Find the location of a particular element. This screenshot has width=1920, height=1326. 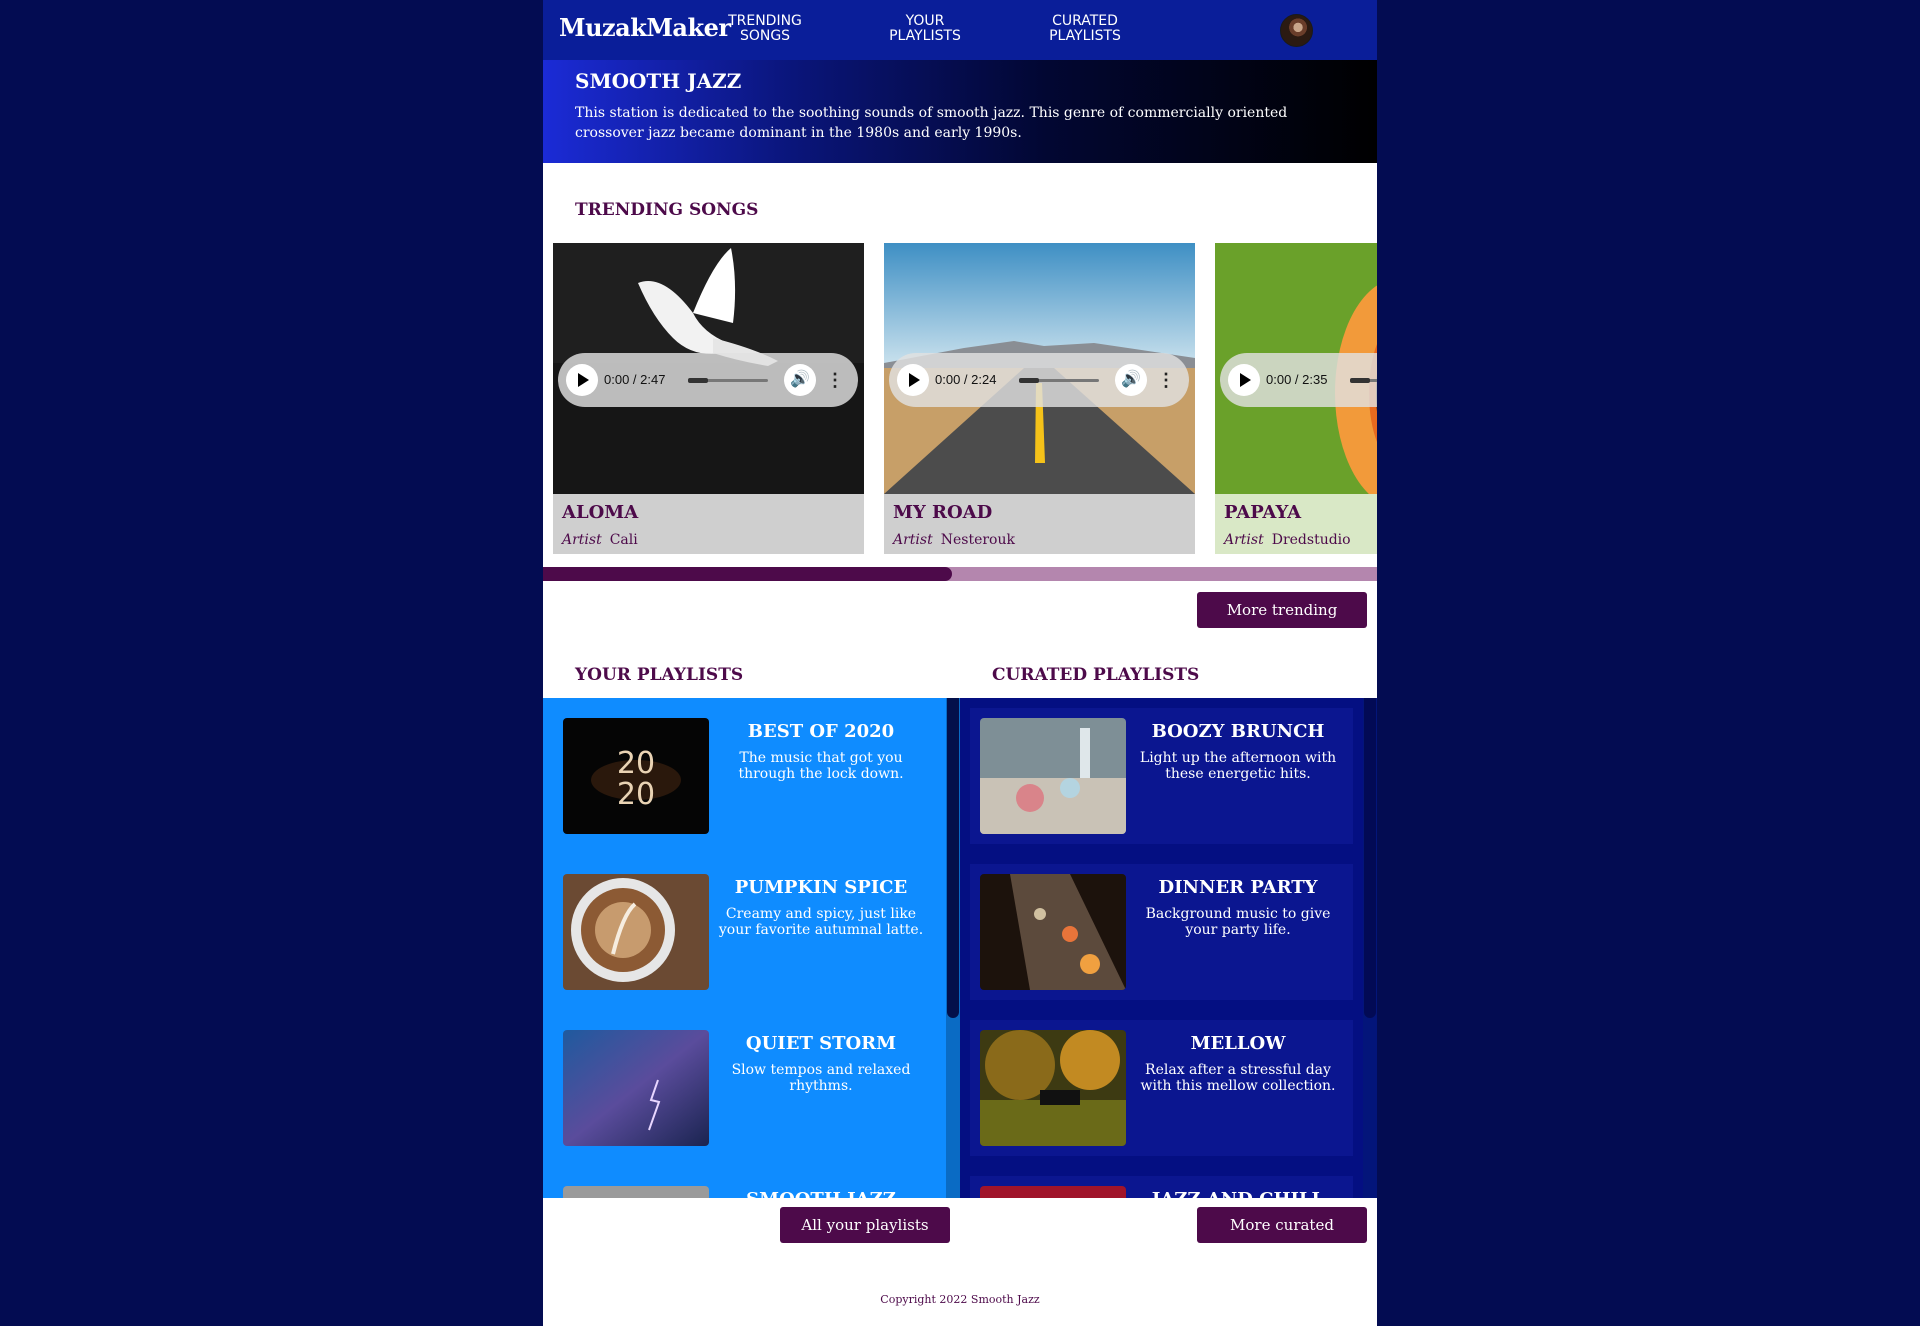

song-card: 0:00 / 2:47 🔊 ⋮ ALOMA Artist Cali is located at coordinates (708, 398).